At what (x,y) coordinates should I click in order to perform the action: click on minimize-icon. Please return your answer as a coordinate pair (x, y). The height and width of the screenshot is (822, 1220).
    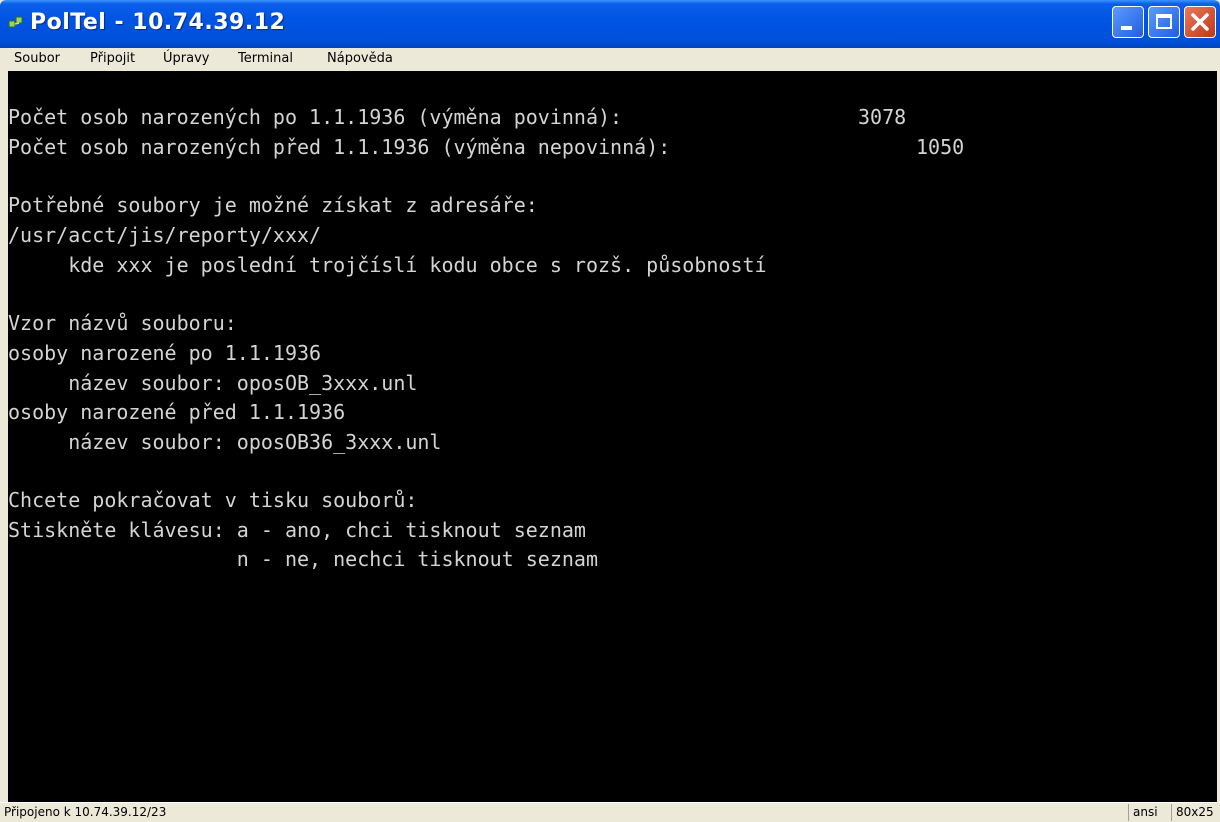
    Looking at the image, I should click on (1126, 28).